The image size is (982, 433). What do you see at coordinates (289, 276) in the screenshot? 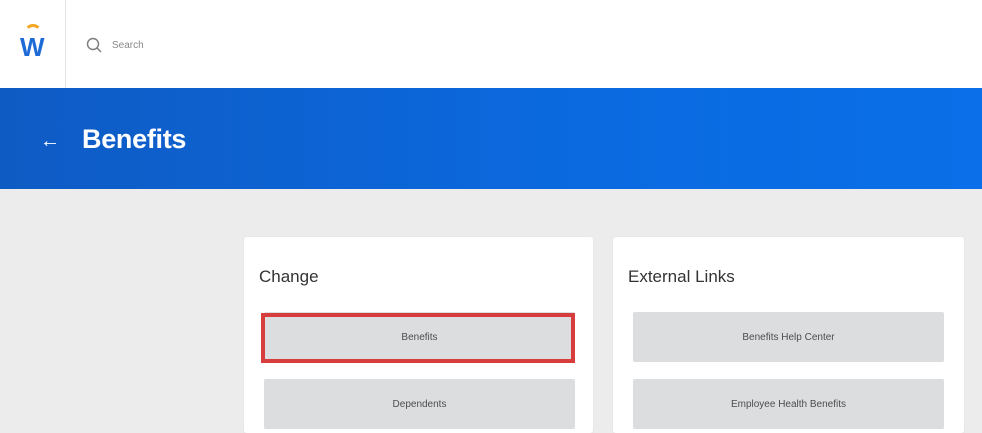
I see `change-card-title: Change` at bounding box center [289, 276].